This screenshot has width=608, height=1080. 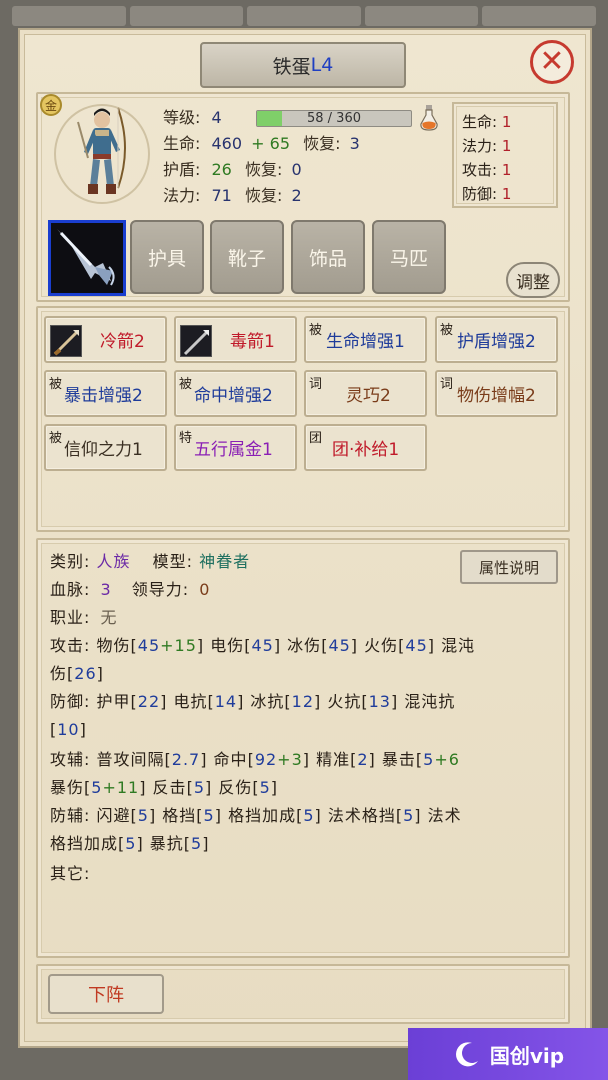 What do you see at coordinates (70, 701) in the screenshot?
I see `defense-label: 防御:` at bounding box center [70, 701].